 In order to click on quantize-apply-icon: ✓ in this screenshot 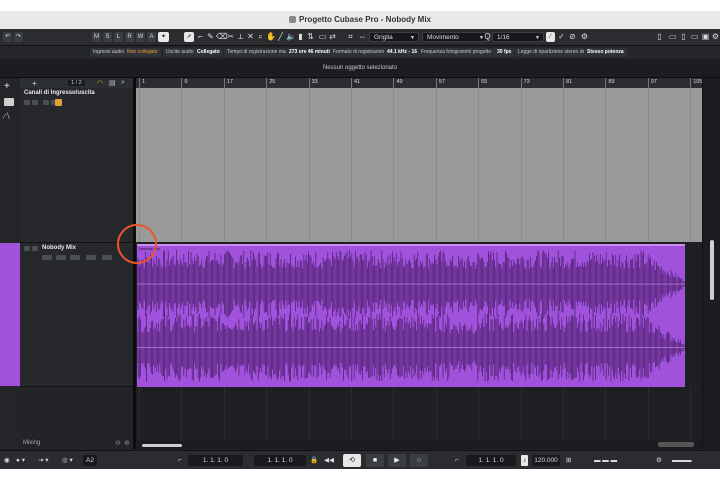, I will do `click(561, 37)`.